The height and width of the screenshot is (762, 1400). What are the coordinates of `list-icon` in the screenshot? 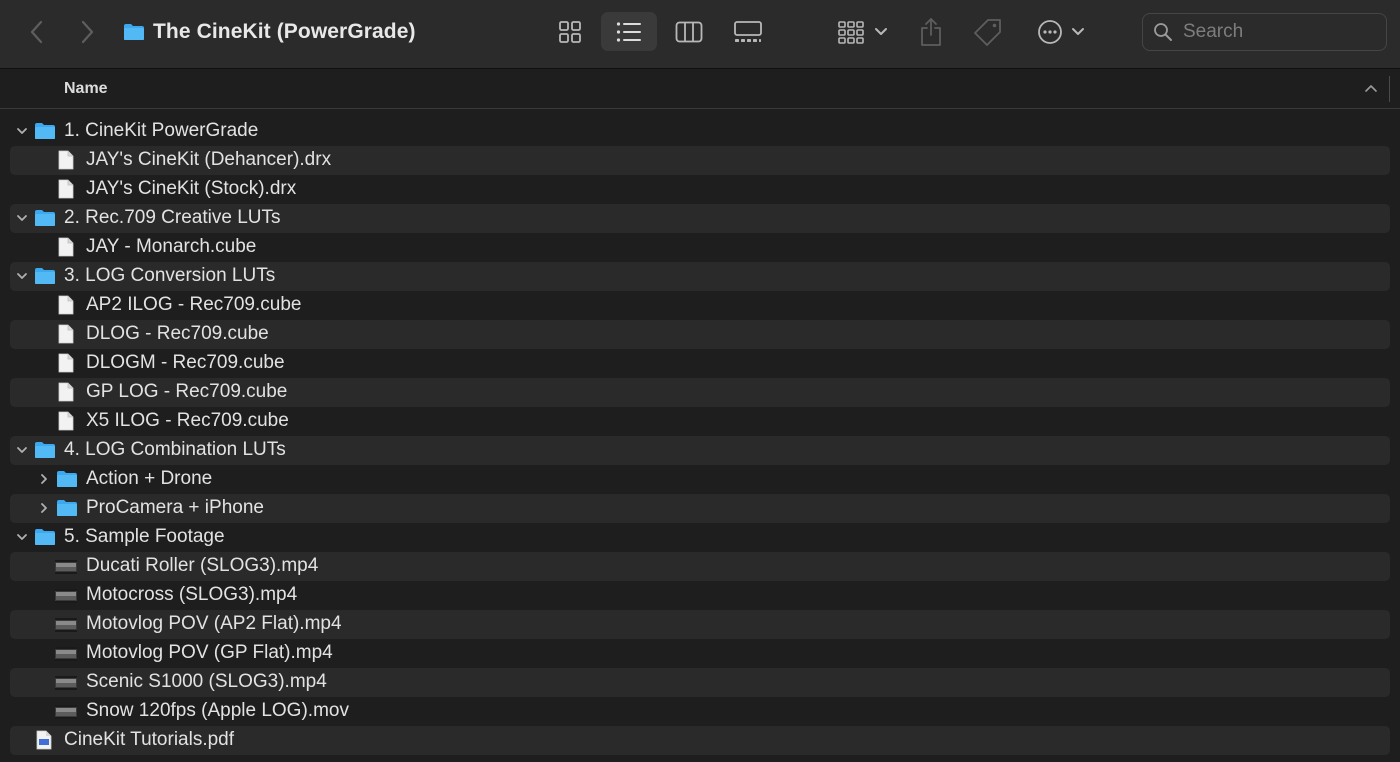 It's located at (628, 31).